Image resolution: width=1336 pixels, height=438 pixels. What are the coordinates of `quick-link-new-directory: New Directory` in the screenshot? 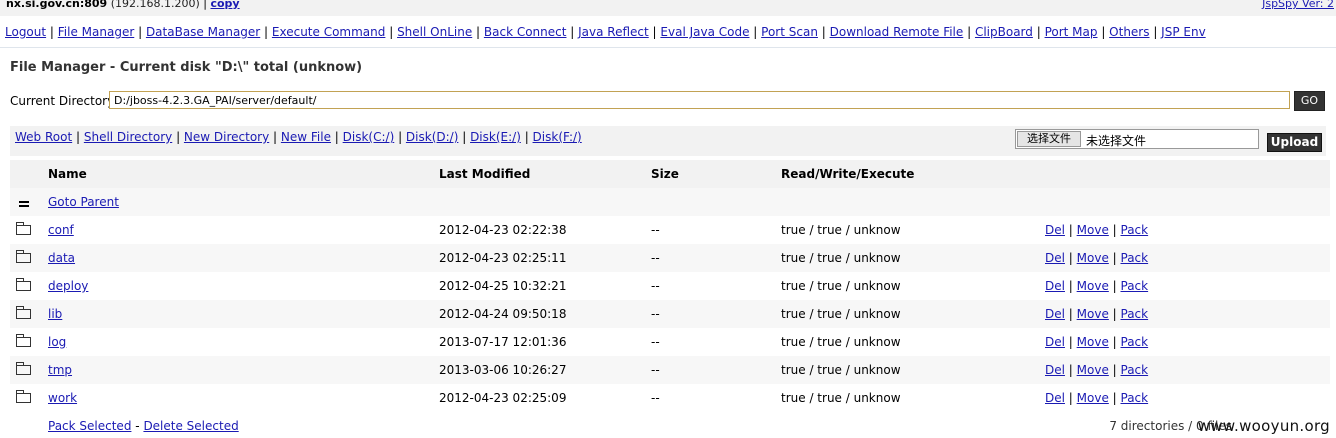 It's located at (226, 137).